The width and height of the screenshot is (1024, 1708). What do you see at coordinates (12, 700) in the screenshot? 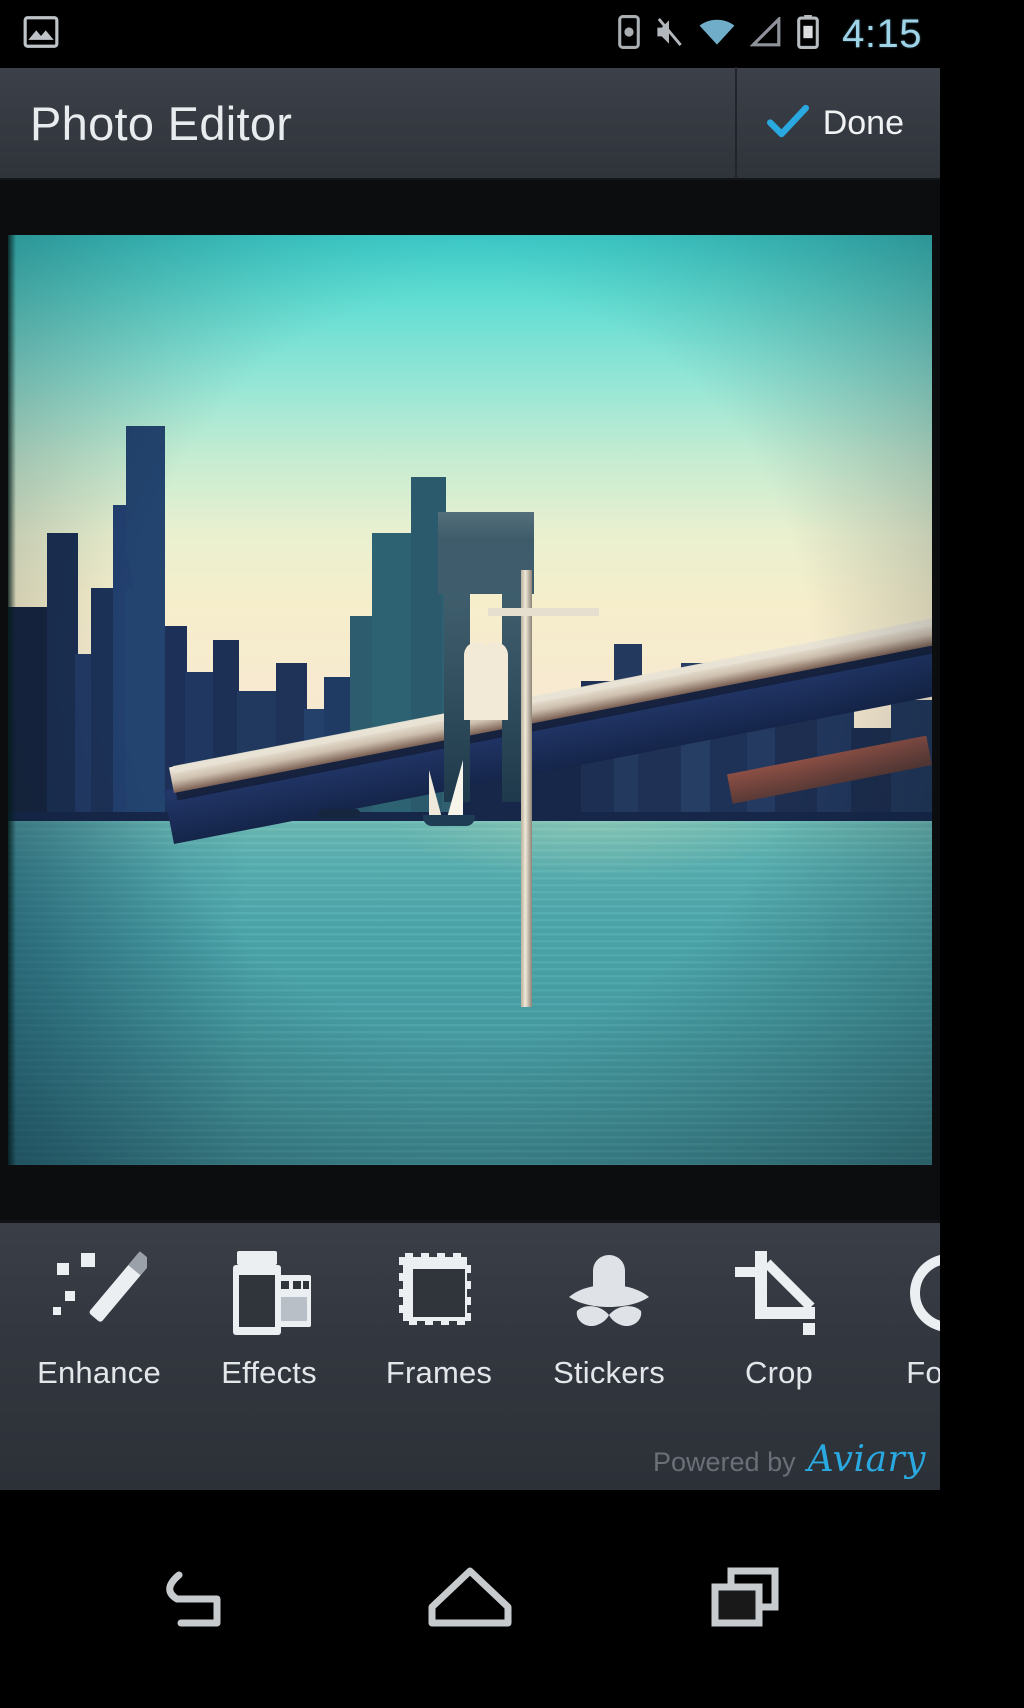
I see `photo-left-edge` at bounding box center [12, 700].